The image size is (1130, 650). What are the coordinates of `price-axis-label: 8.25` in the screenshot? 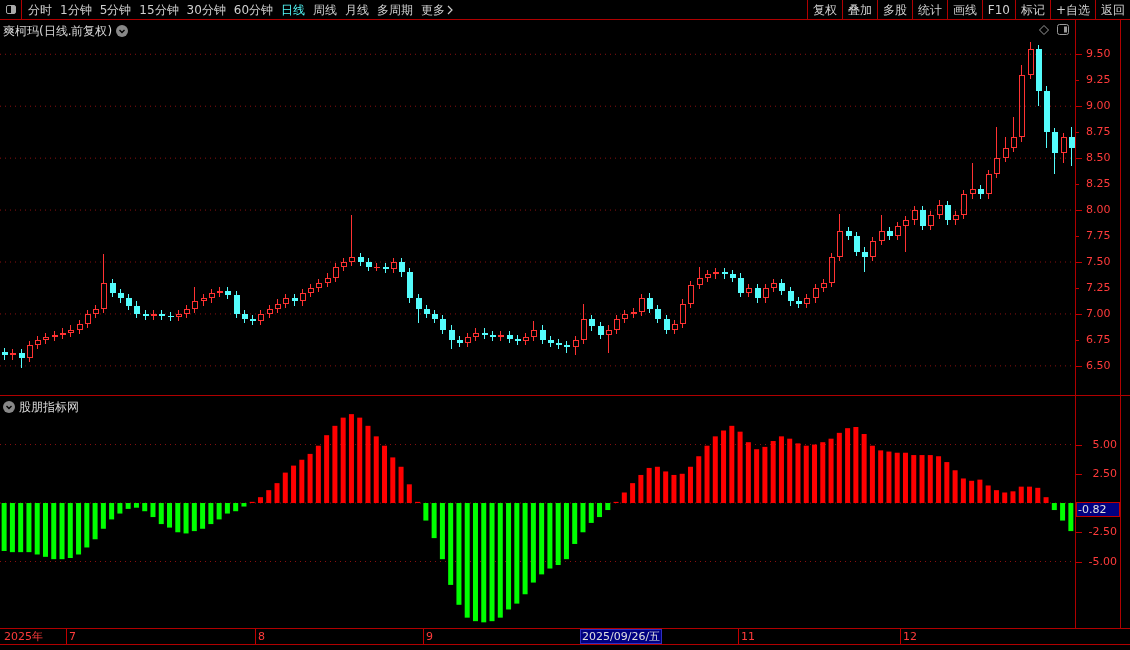 It's located at (1098, 184).